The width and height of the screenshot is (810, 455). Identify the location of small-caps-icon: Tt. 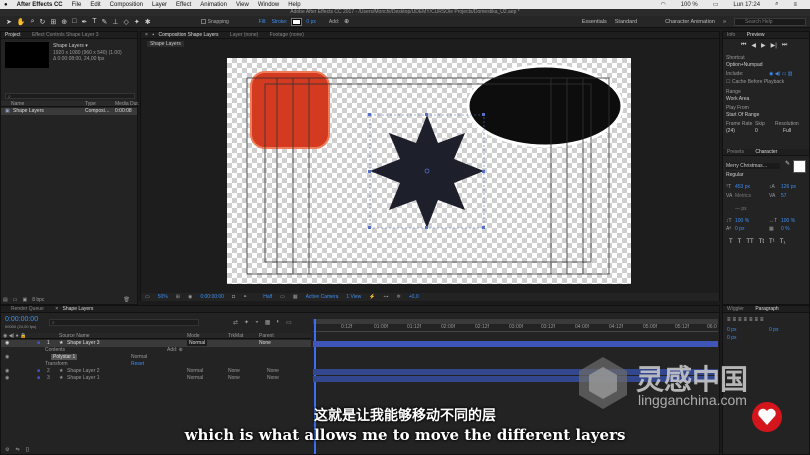
(761, 242).